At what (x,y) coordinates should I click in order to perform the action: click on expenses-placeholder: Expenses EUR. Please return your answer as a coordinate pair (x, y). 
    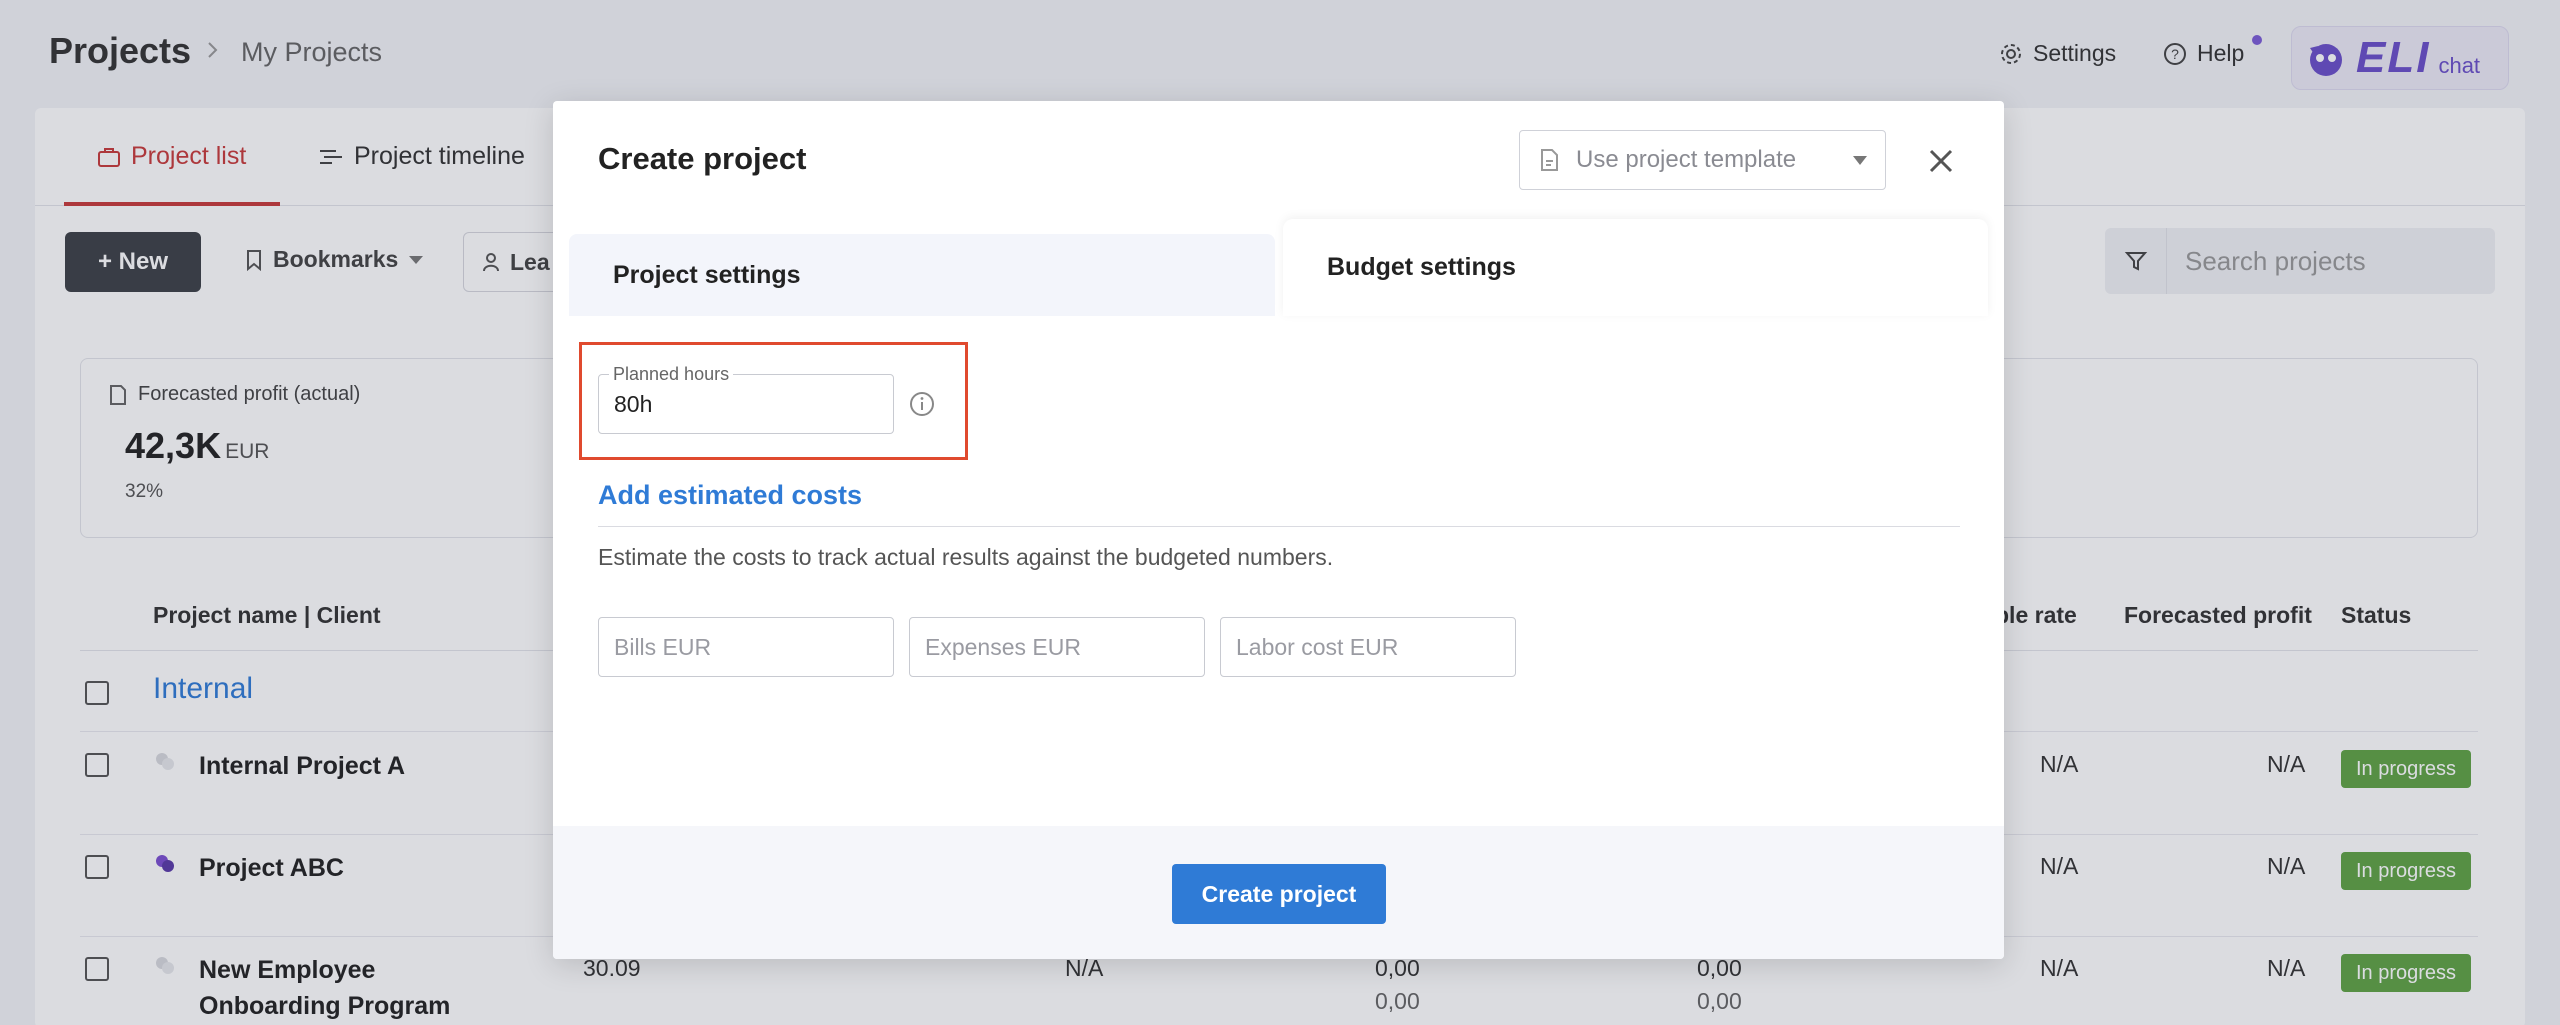
    Looking at the image, I should click on (1003, 647).